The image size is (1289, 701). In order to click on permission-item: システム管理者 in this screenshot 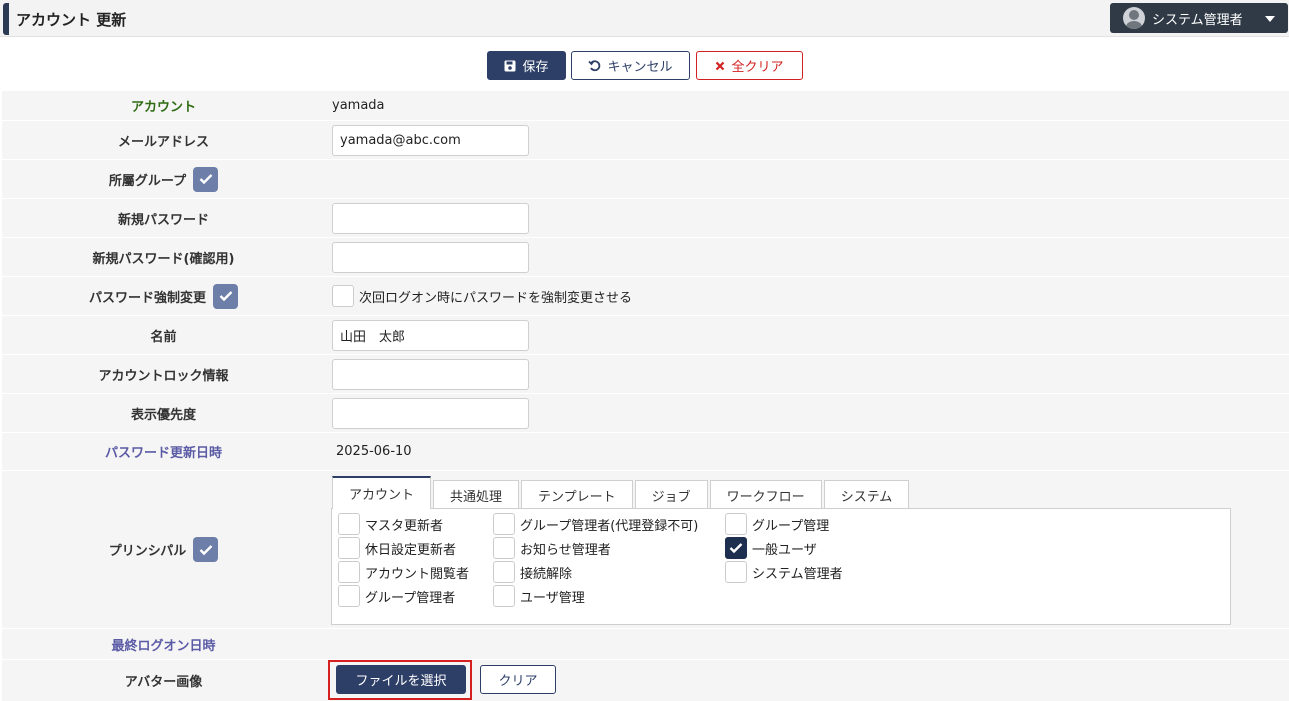, I will do `click(784, 572)`.